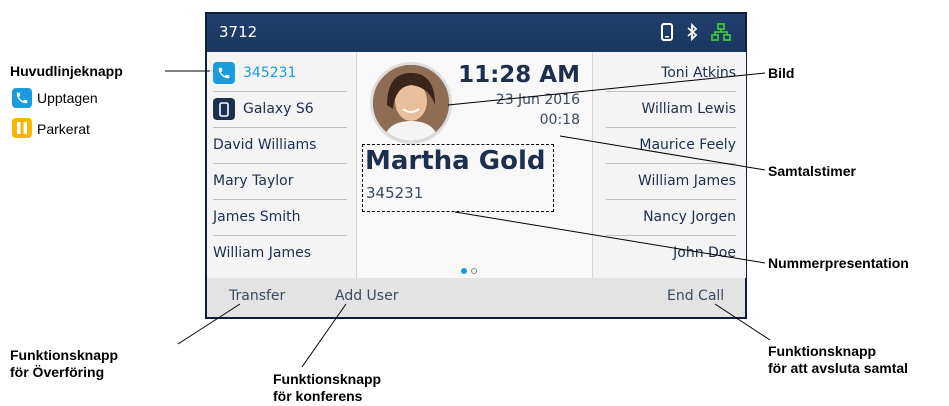 Image resolution: width=949 pixels, height=406 pixels. I want to click on speed-dial-toni-atkins: Toni Atkins, so click(671, 73).